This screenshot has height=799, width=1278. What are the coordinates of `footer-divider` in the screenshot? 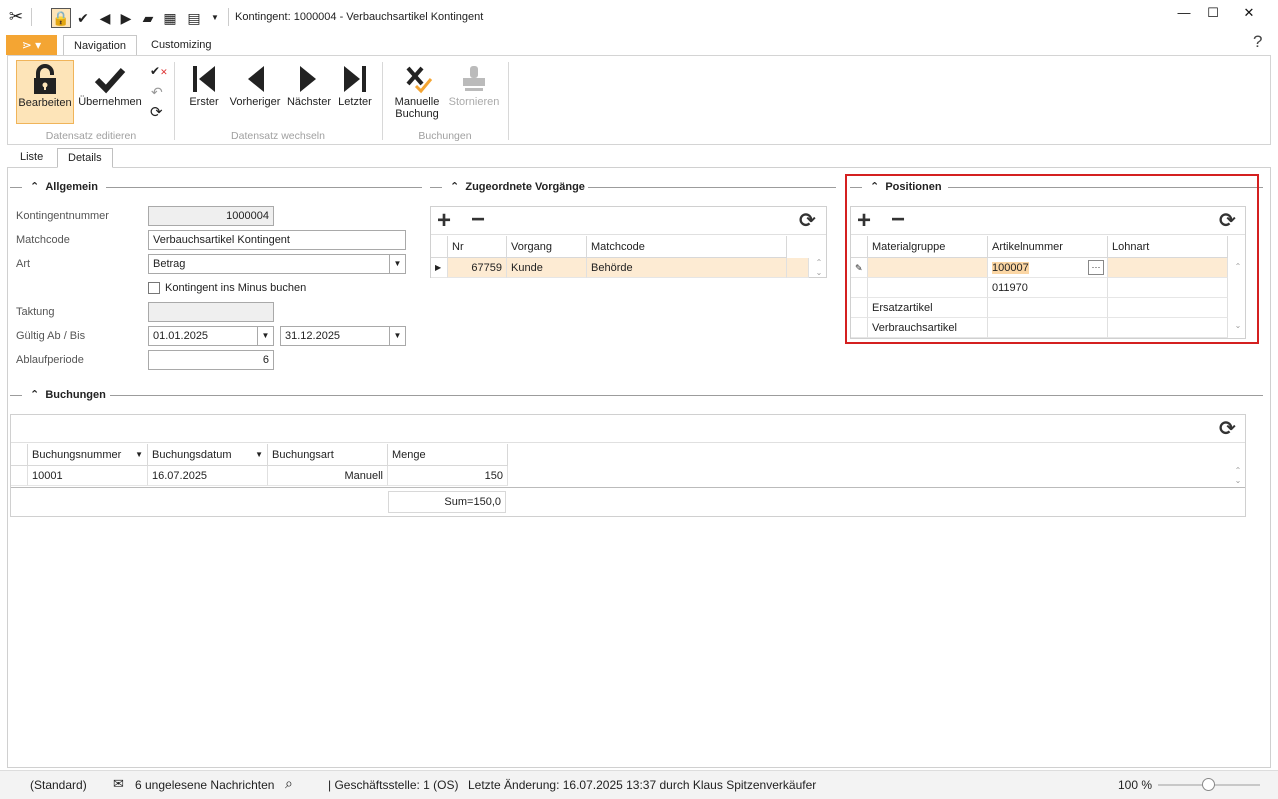 It's located at (628, 487).